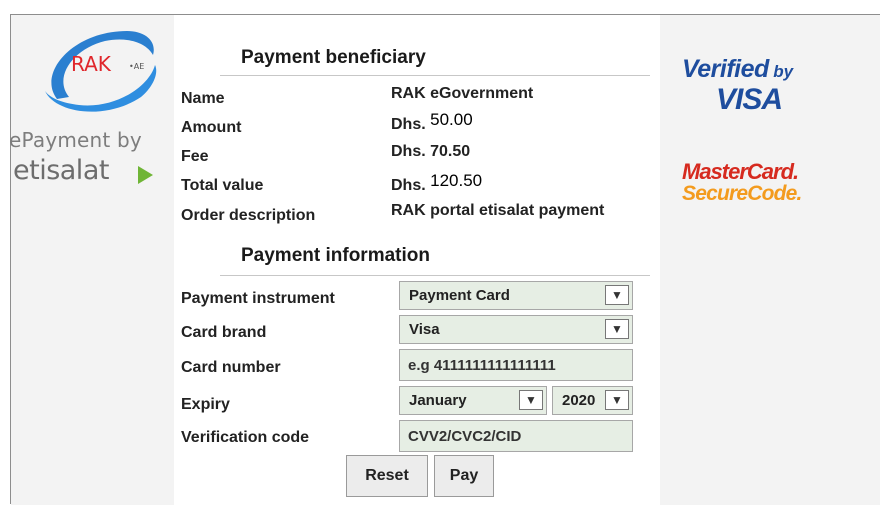  I want to click on amount-value: Dhs. 50.00, so click(432, 122).